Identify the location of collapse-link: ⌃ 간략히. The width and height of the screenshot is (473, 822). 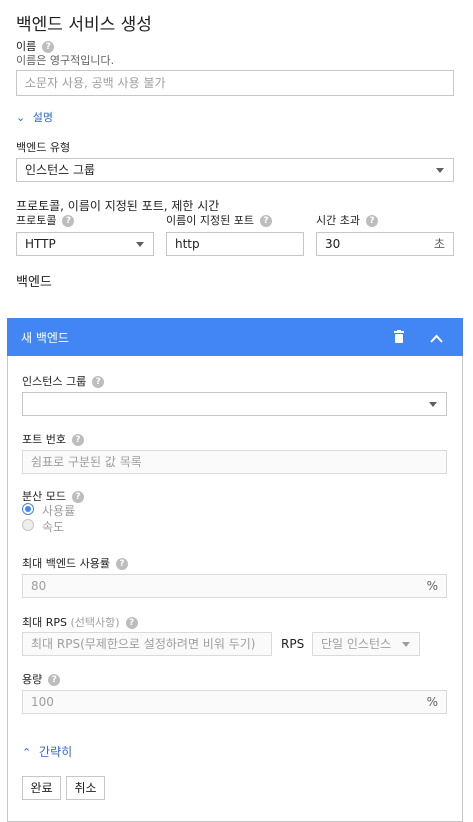
(47, 751).